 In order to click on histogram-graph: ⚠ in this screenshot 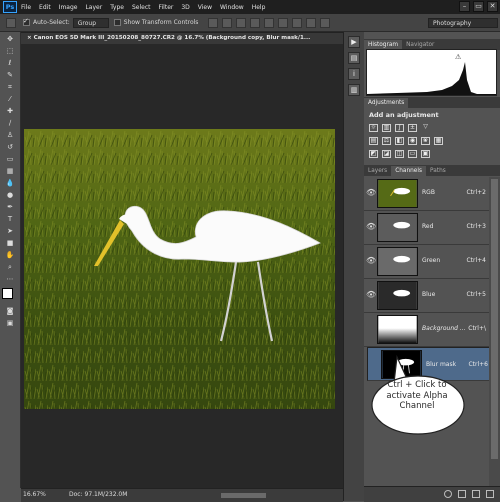, I will do `click(431, 72)`.